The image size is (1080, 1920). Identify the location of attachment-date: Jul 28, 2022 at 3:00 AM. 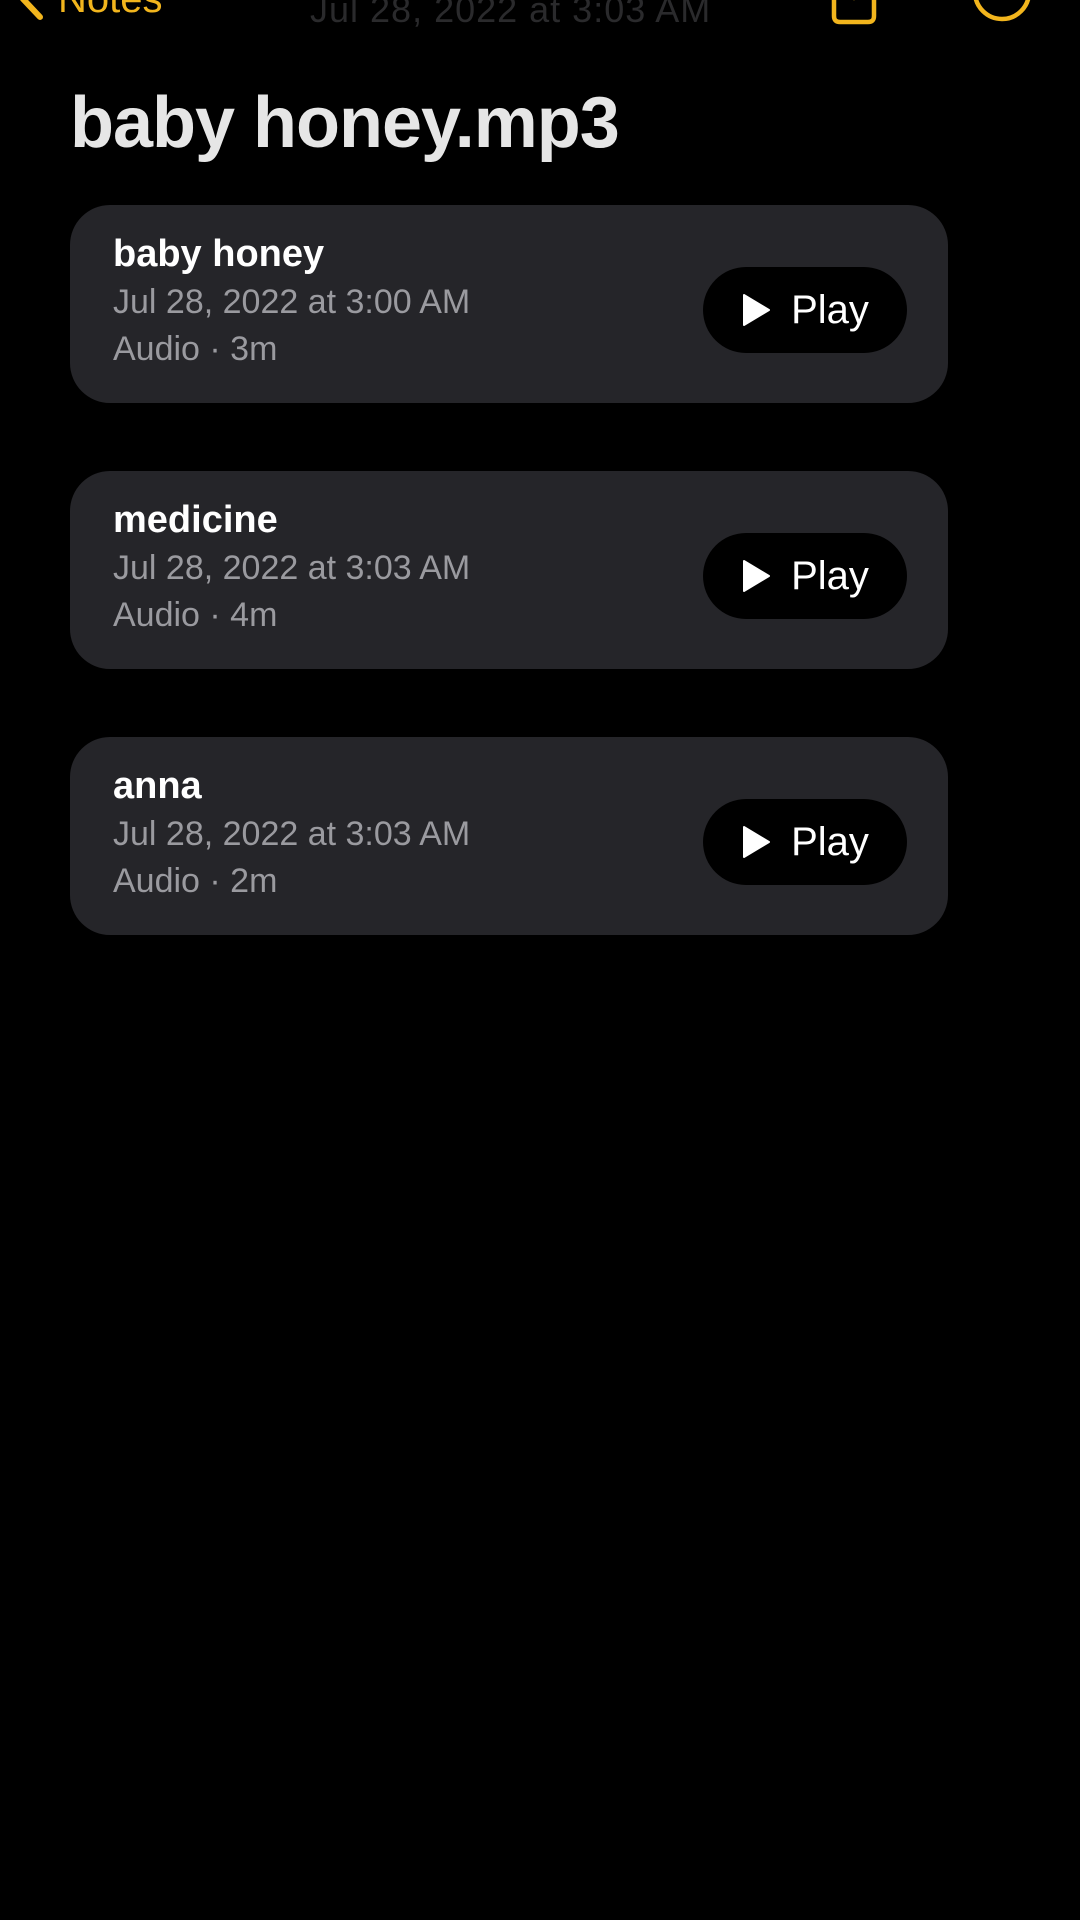
(292, 302).